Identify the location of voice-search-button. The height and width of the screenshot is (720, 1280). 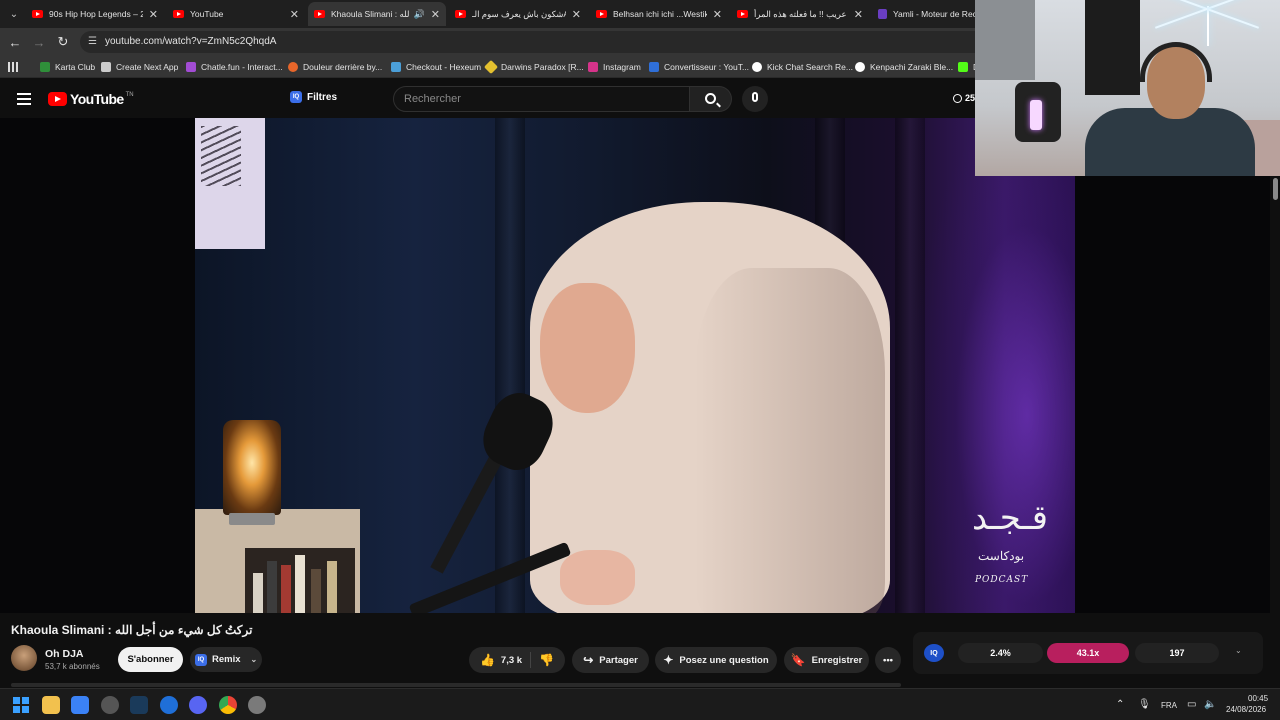
(755, 99).